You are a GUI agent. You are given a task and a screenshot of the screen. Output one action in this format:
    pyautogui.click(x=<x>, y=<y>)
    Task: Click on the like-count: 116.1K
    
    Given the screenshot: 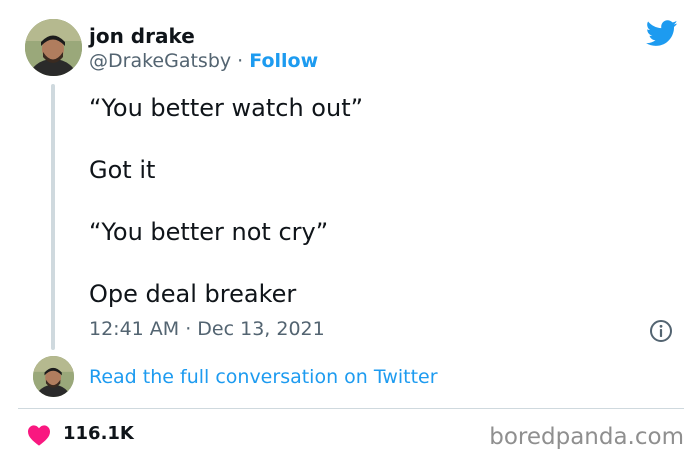 What is the action you would take?
    pyautogui.click(x=98, y=433)
    